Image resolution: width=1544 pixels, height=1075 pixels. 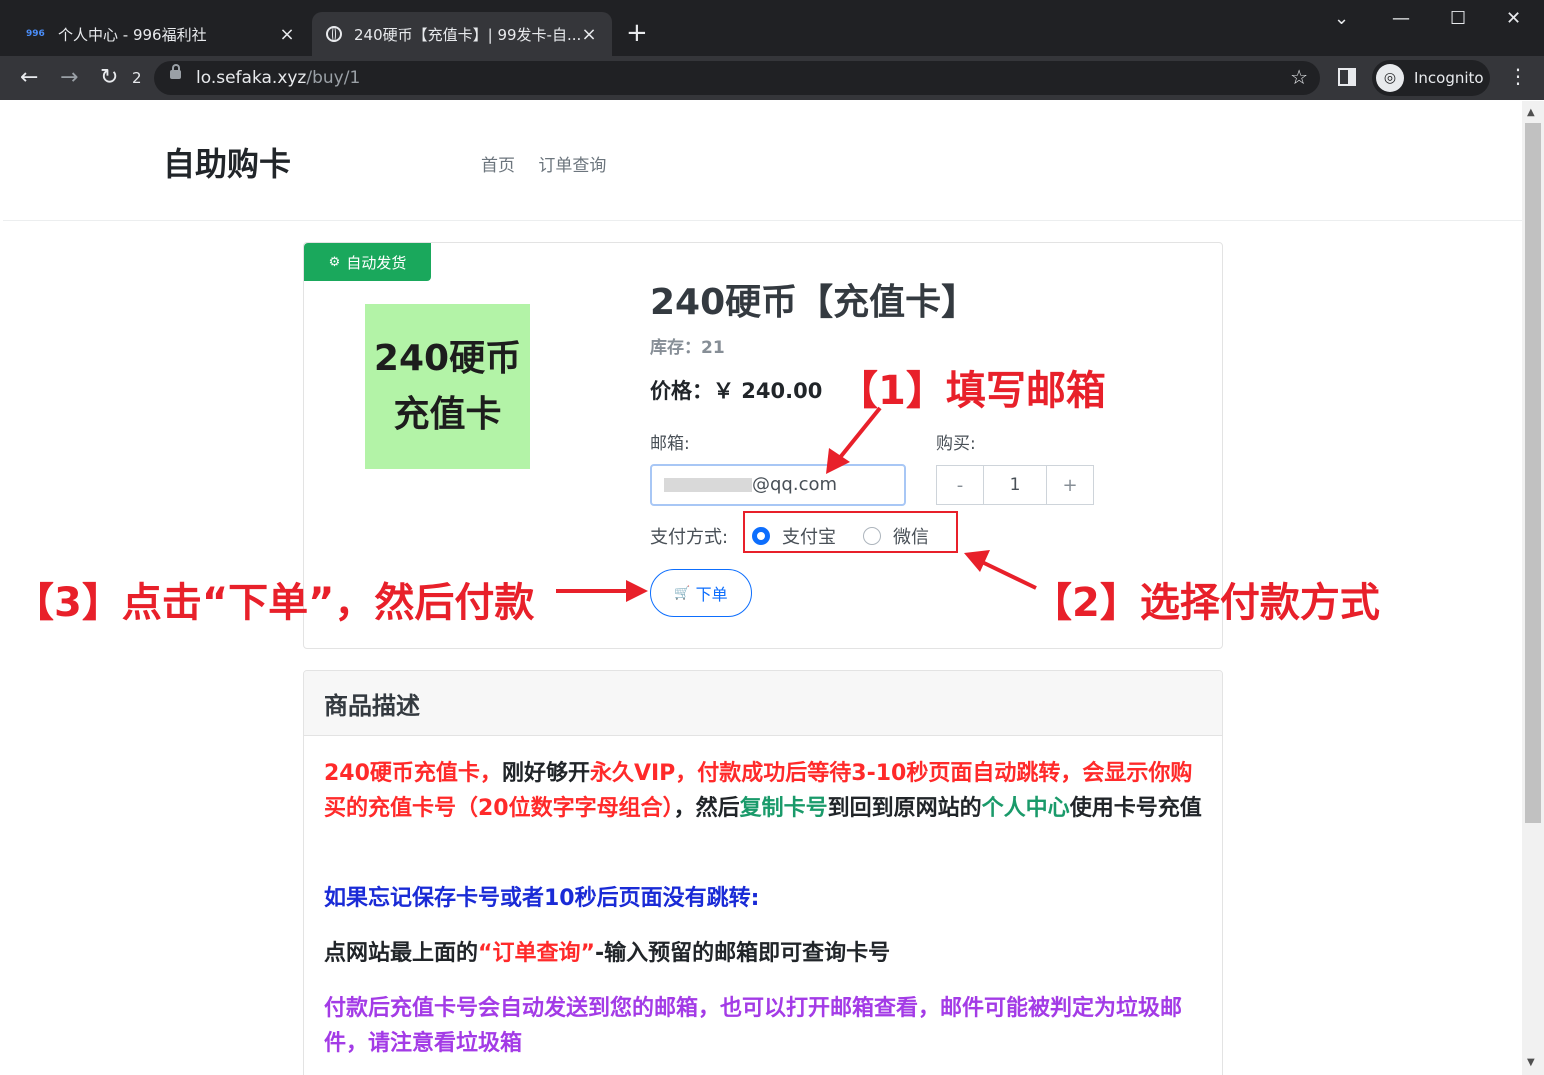 I want to click on arrow-head-payment, so click(x=977, y=561).